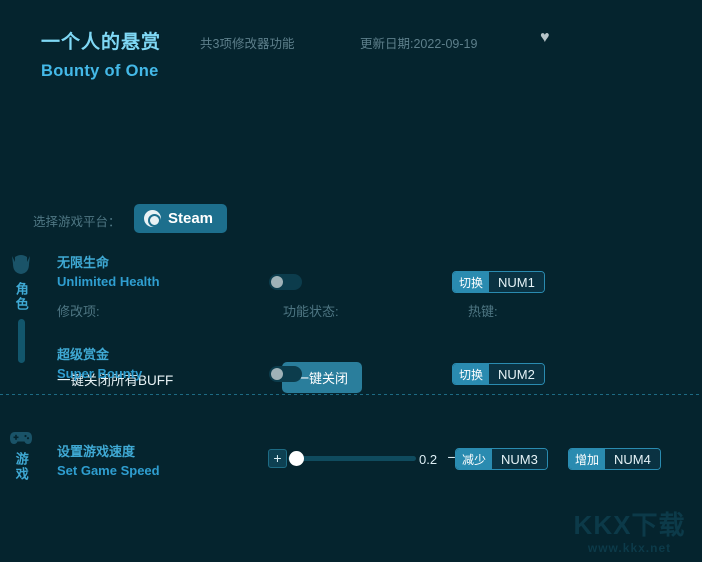 The height and width of the screenshot is (562, 702). I want to click on hotkey-key-label: NUM1, so click(516, 282).